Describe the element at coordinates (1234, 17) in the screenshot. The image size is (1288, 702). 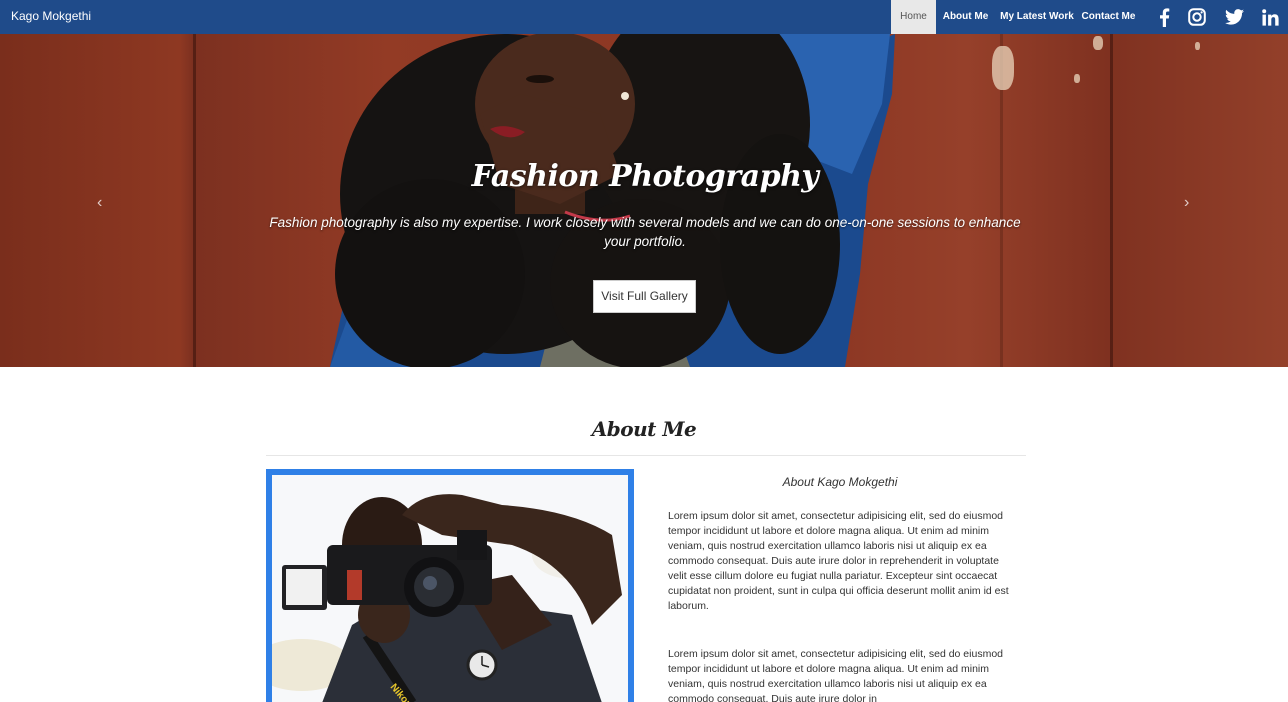
I see `twitter-icon` at that location.